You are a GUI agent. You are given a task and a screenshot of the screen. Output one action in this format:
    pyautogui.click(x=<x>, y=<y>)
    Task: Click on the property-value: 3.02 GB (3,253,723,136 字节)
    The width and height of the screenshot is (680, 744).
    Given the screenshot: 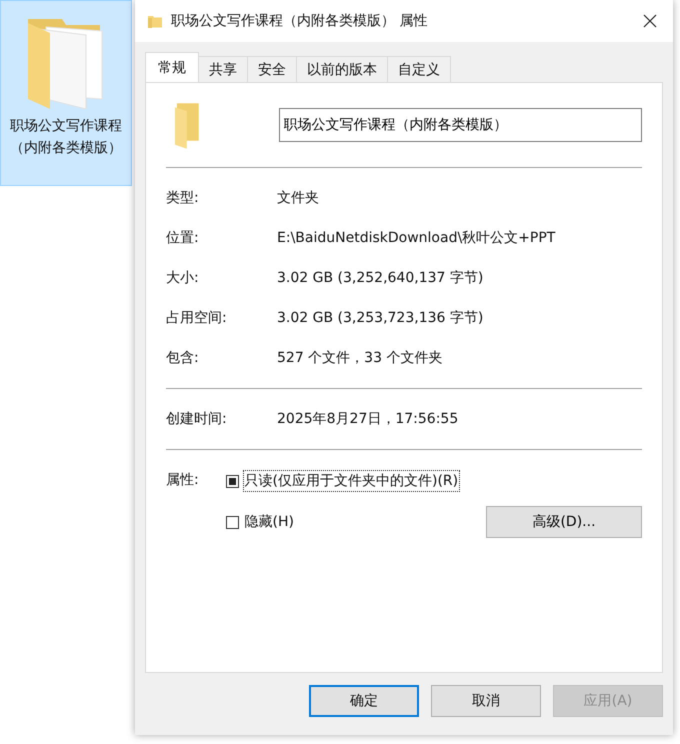 What is the action you would take?
    pyautogui.click(x=380, y=318)
    